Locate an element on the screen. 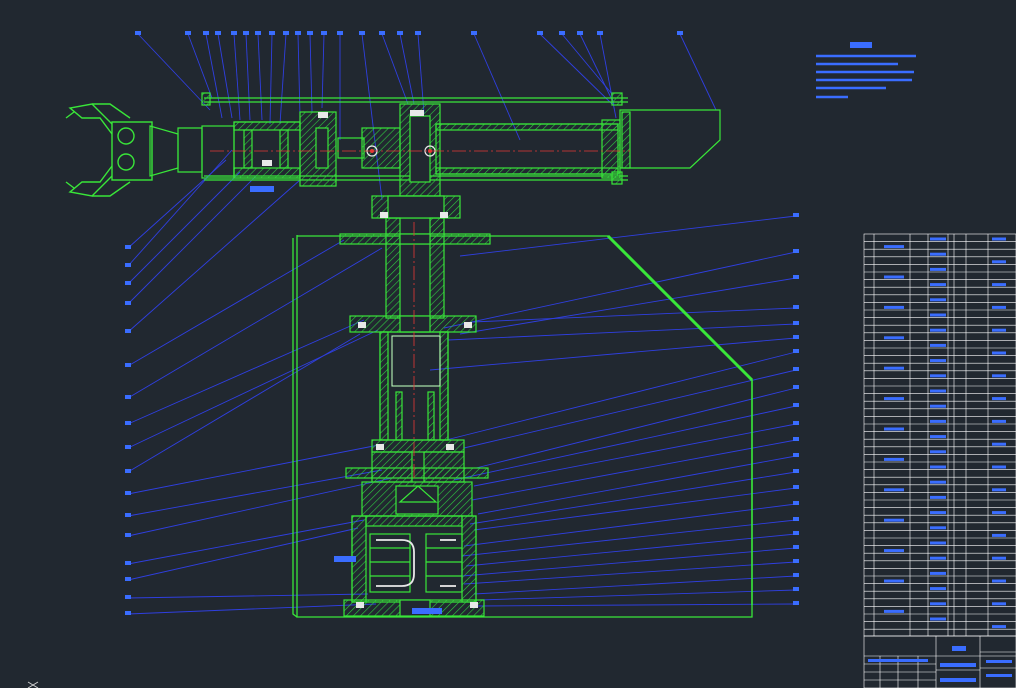 The height and width of the screenshot is (688, 1016). technical-notes is located at coordinates (866, 70).